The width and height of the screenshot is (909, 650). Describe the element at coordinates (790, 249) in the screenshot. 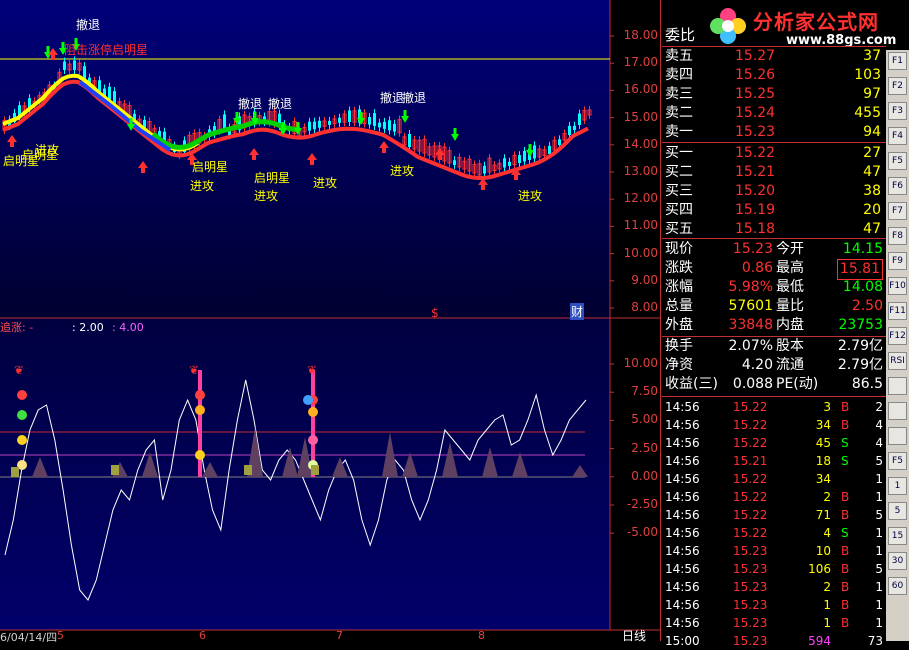

I see `stat-label: 今开` at that location.